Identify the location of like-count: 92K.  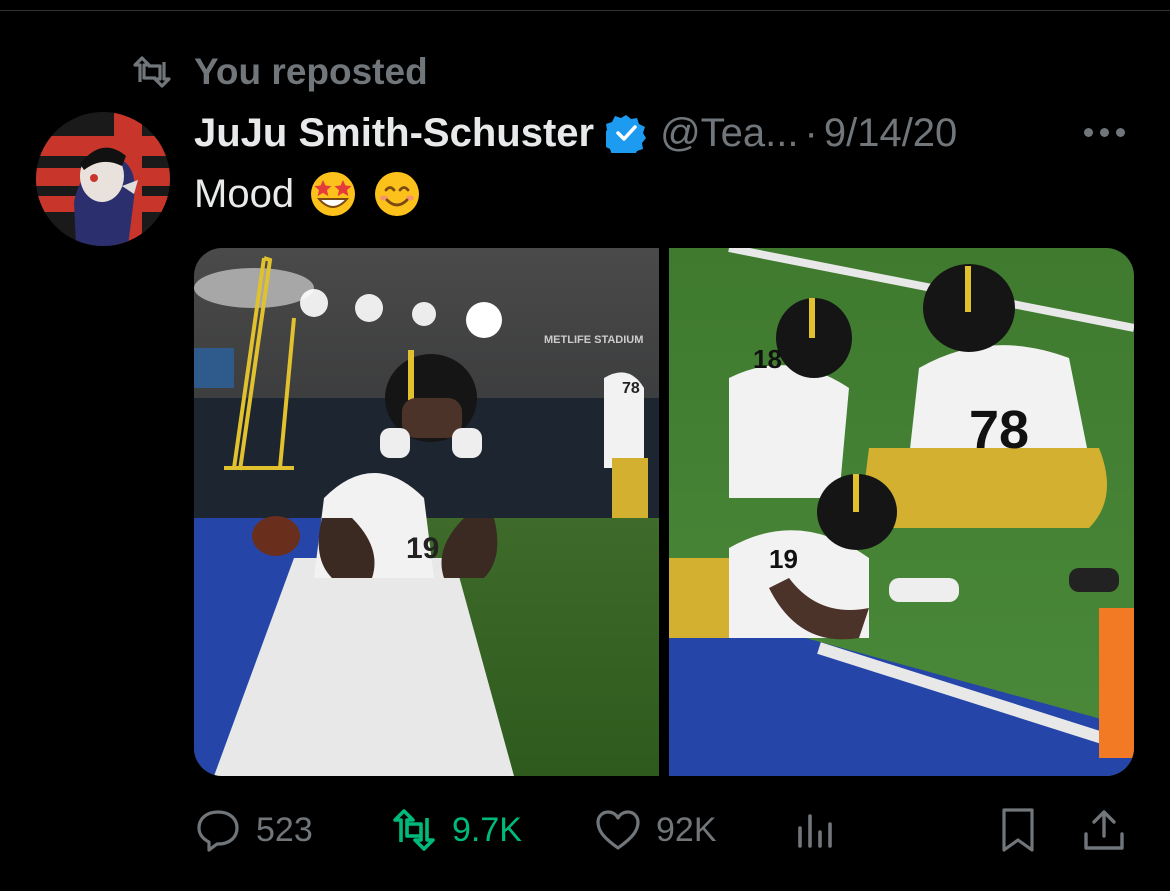
(686, 829).